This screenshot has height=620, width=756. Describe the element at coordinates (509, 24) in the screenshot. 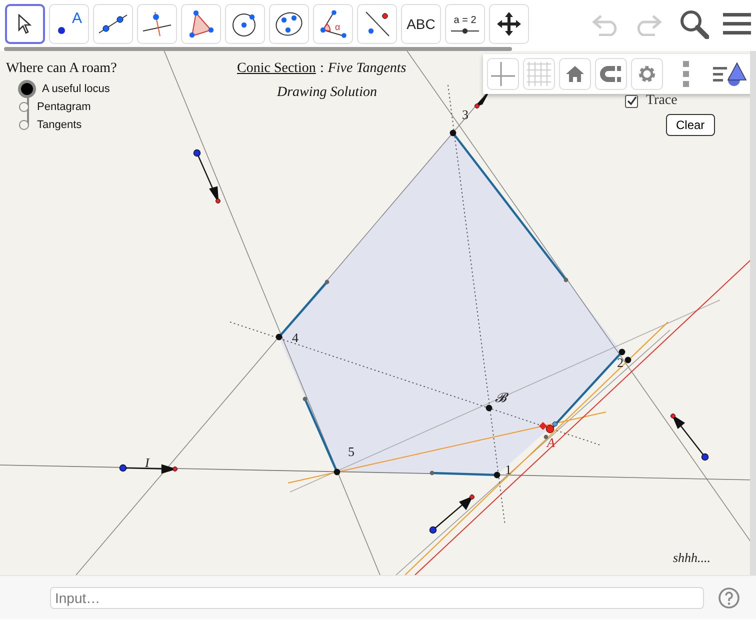

I see `move-arrows-icon` at that location.